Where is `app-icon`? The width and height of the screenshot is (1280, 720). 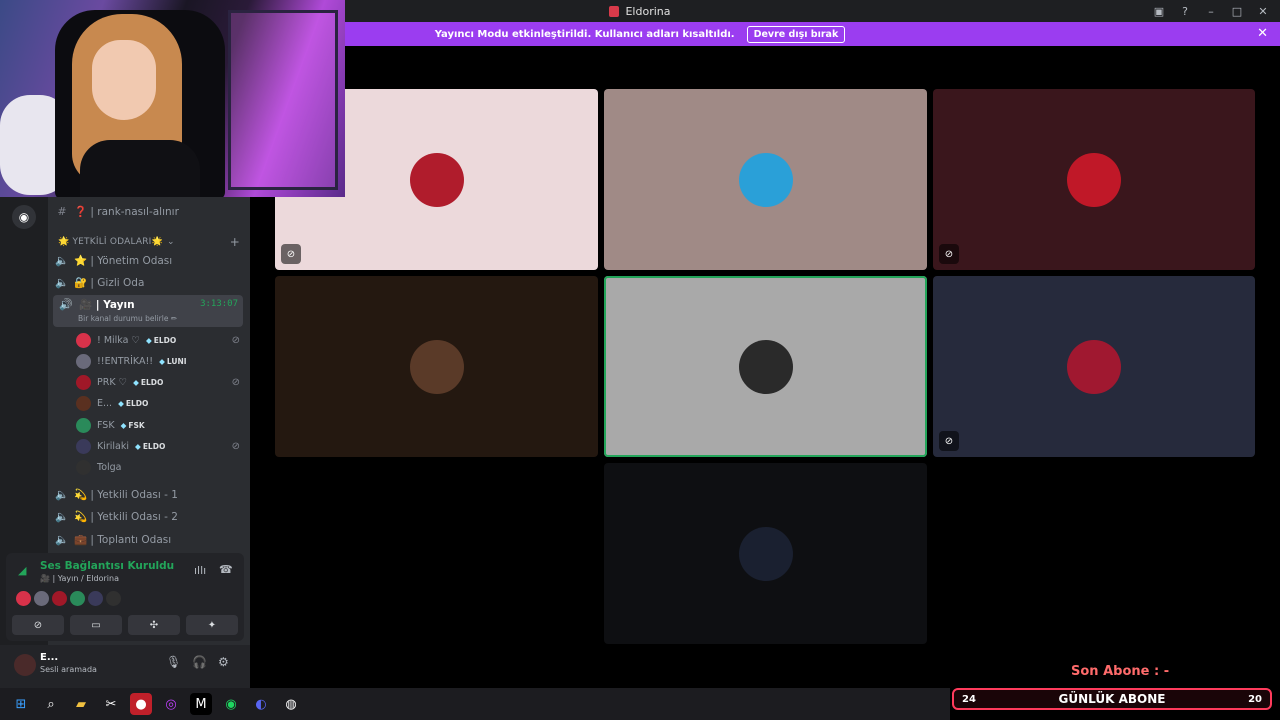
app-icon is located at coordinates (614, 11).